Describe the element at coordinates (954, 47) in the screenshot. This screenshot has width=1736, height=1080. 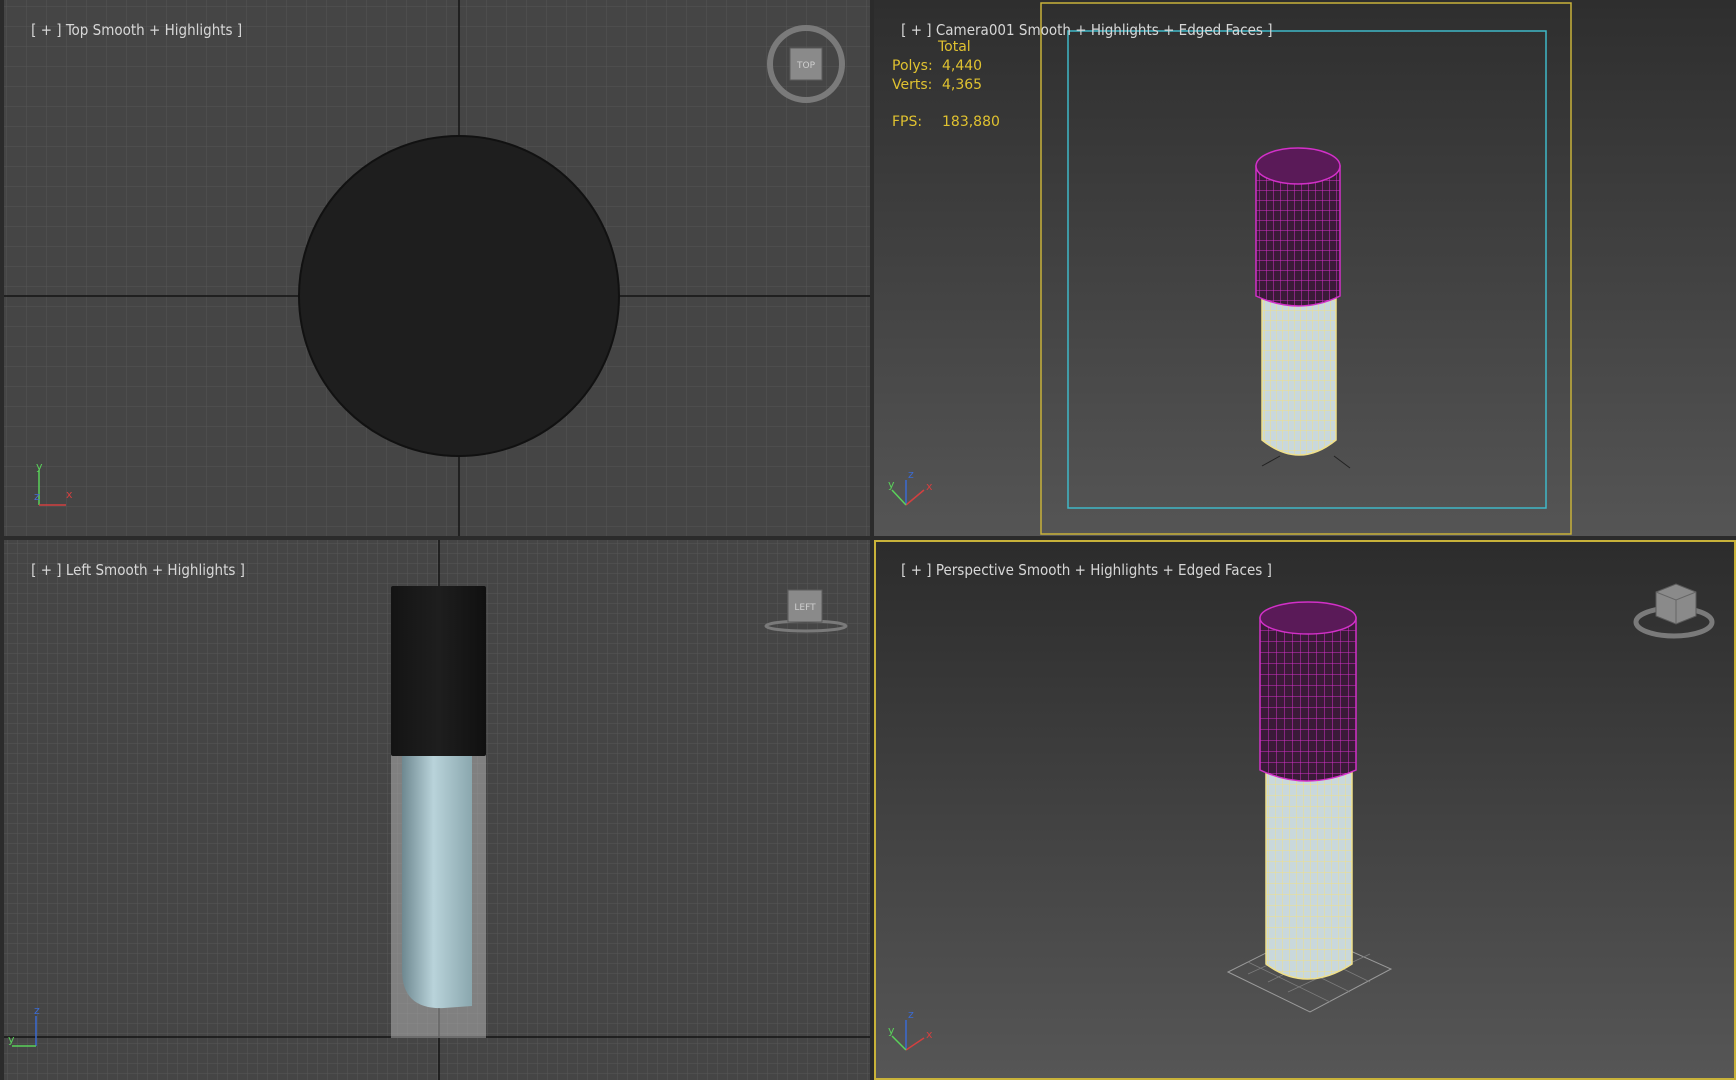
I see `stats-header: Total` at that location.